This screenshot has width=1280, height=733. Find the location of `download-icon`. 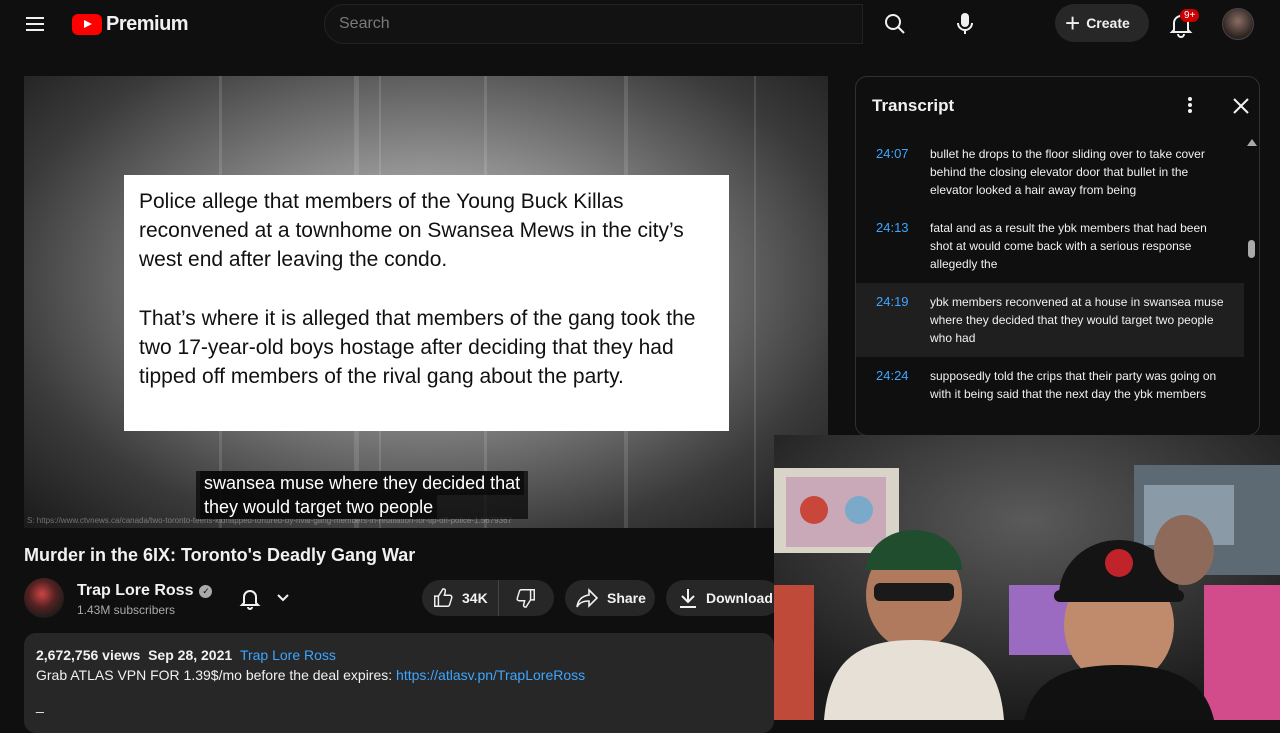

download-icon is located at coordinates (688, 598).